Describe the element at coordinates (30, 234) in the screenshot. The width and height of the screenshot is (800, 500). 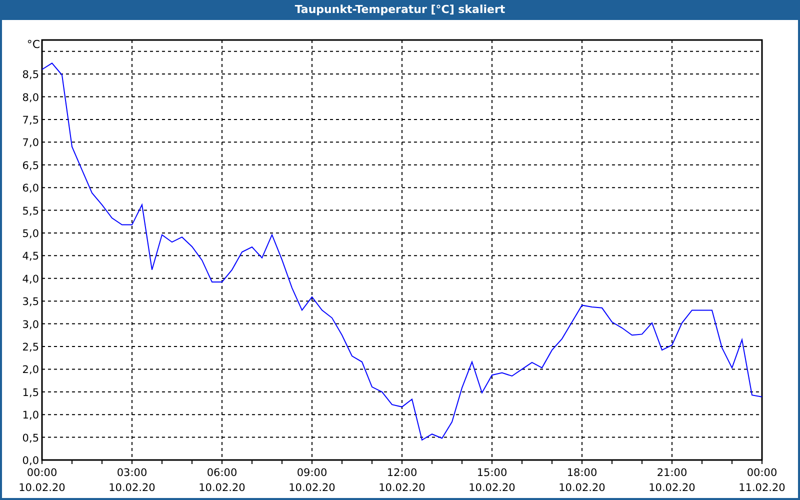
I see `y-tick-label: 5,0` at that location.